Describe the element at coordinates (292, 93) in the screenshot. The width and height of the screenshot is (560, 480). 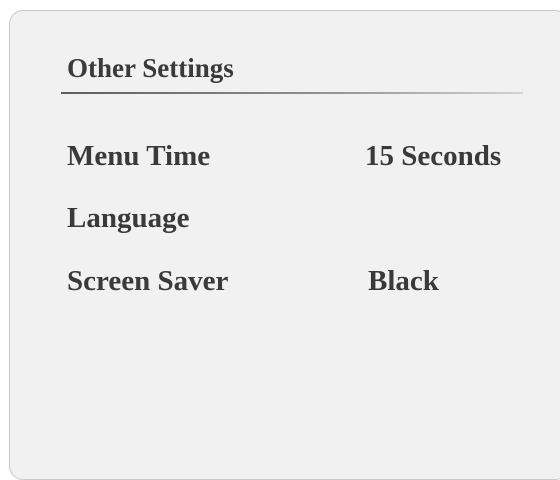
I see `title-divider` at that location.